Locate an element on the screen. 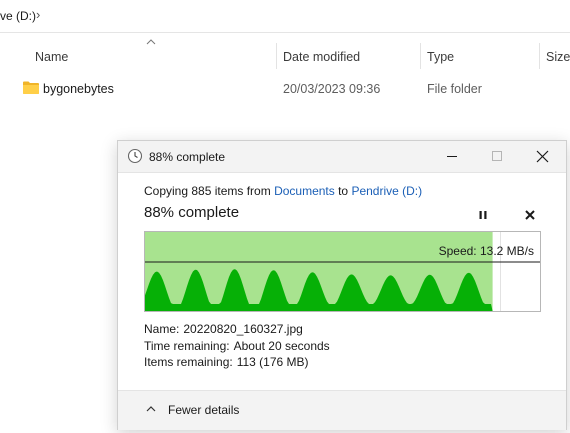 Image resolution: width=570 pixels, height=433 pixels. name-value: 20220820_160327.jpg is located at coordinates (243, 329).